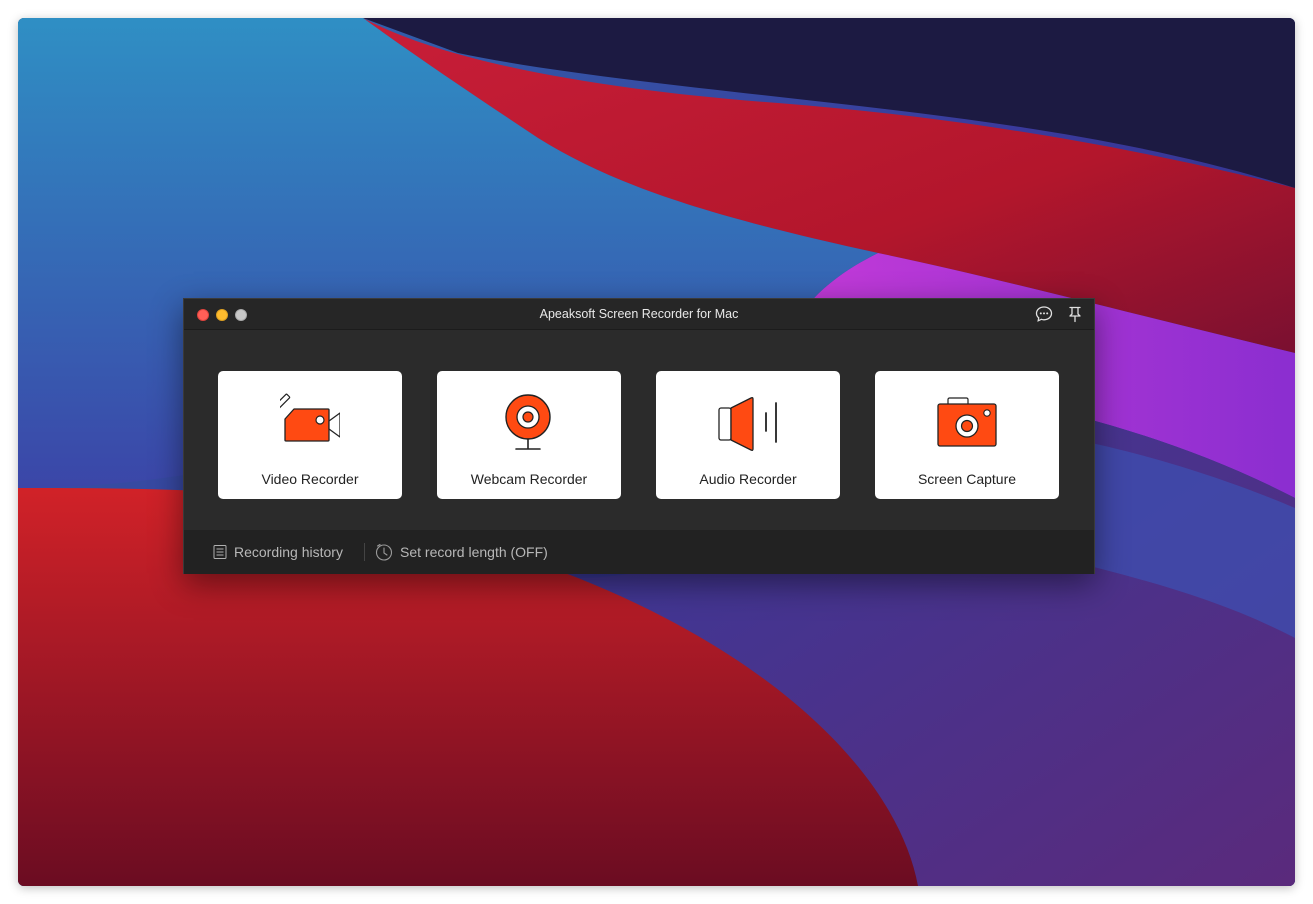 This screenshot has height=904, width=1313. I want to click on recording-history-button: Recording history, so click(278, 552).